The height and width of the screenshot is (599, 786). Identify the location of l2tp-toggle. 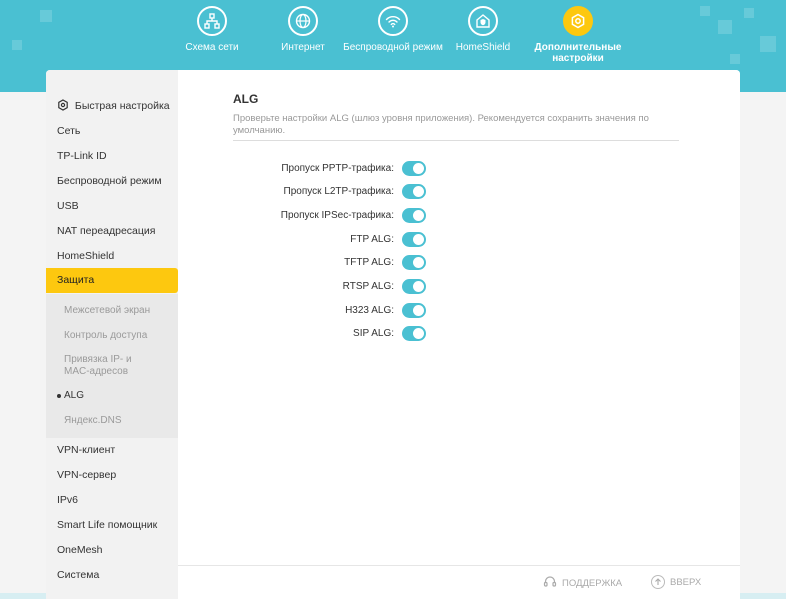
(414, 191).